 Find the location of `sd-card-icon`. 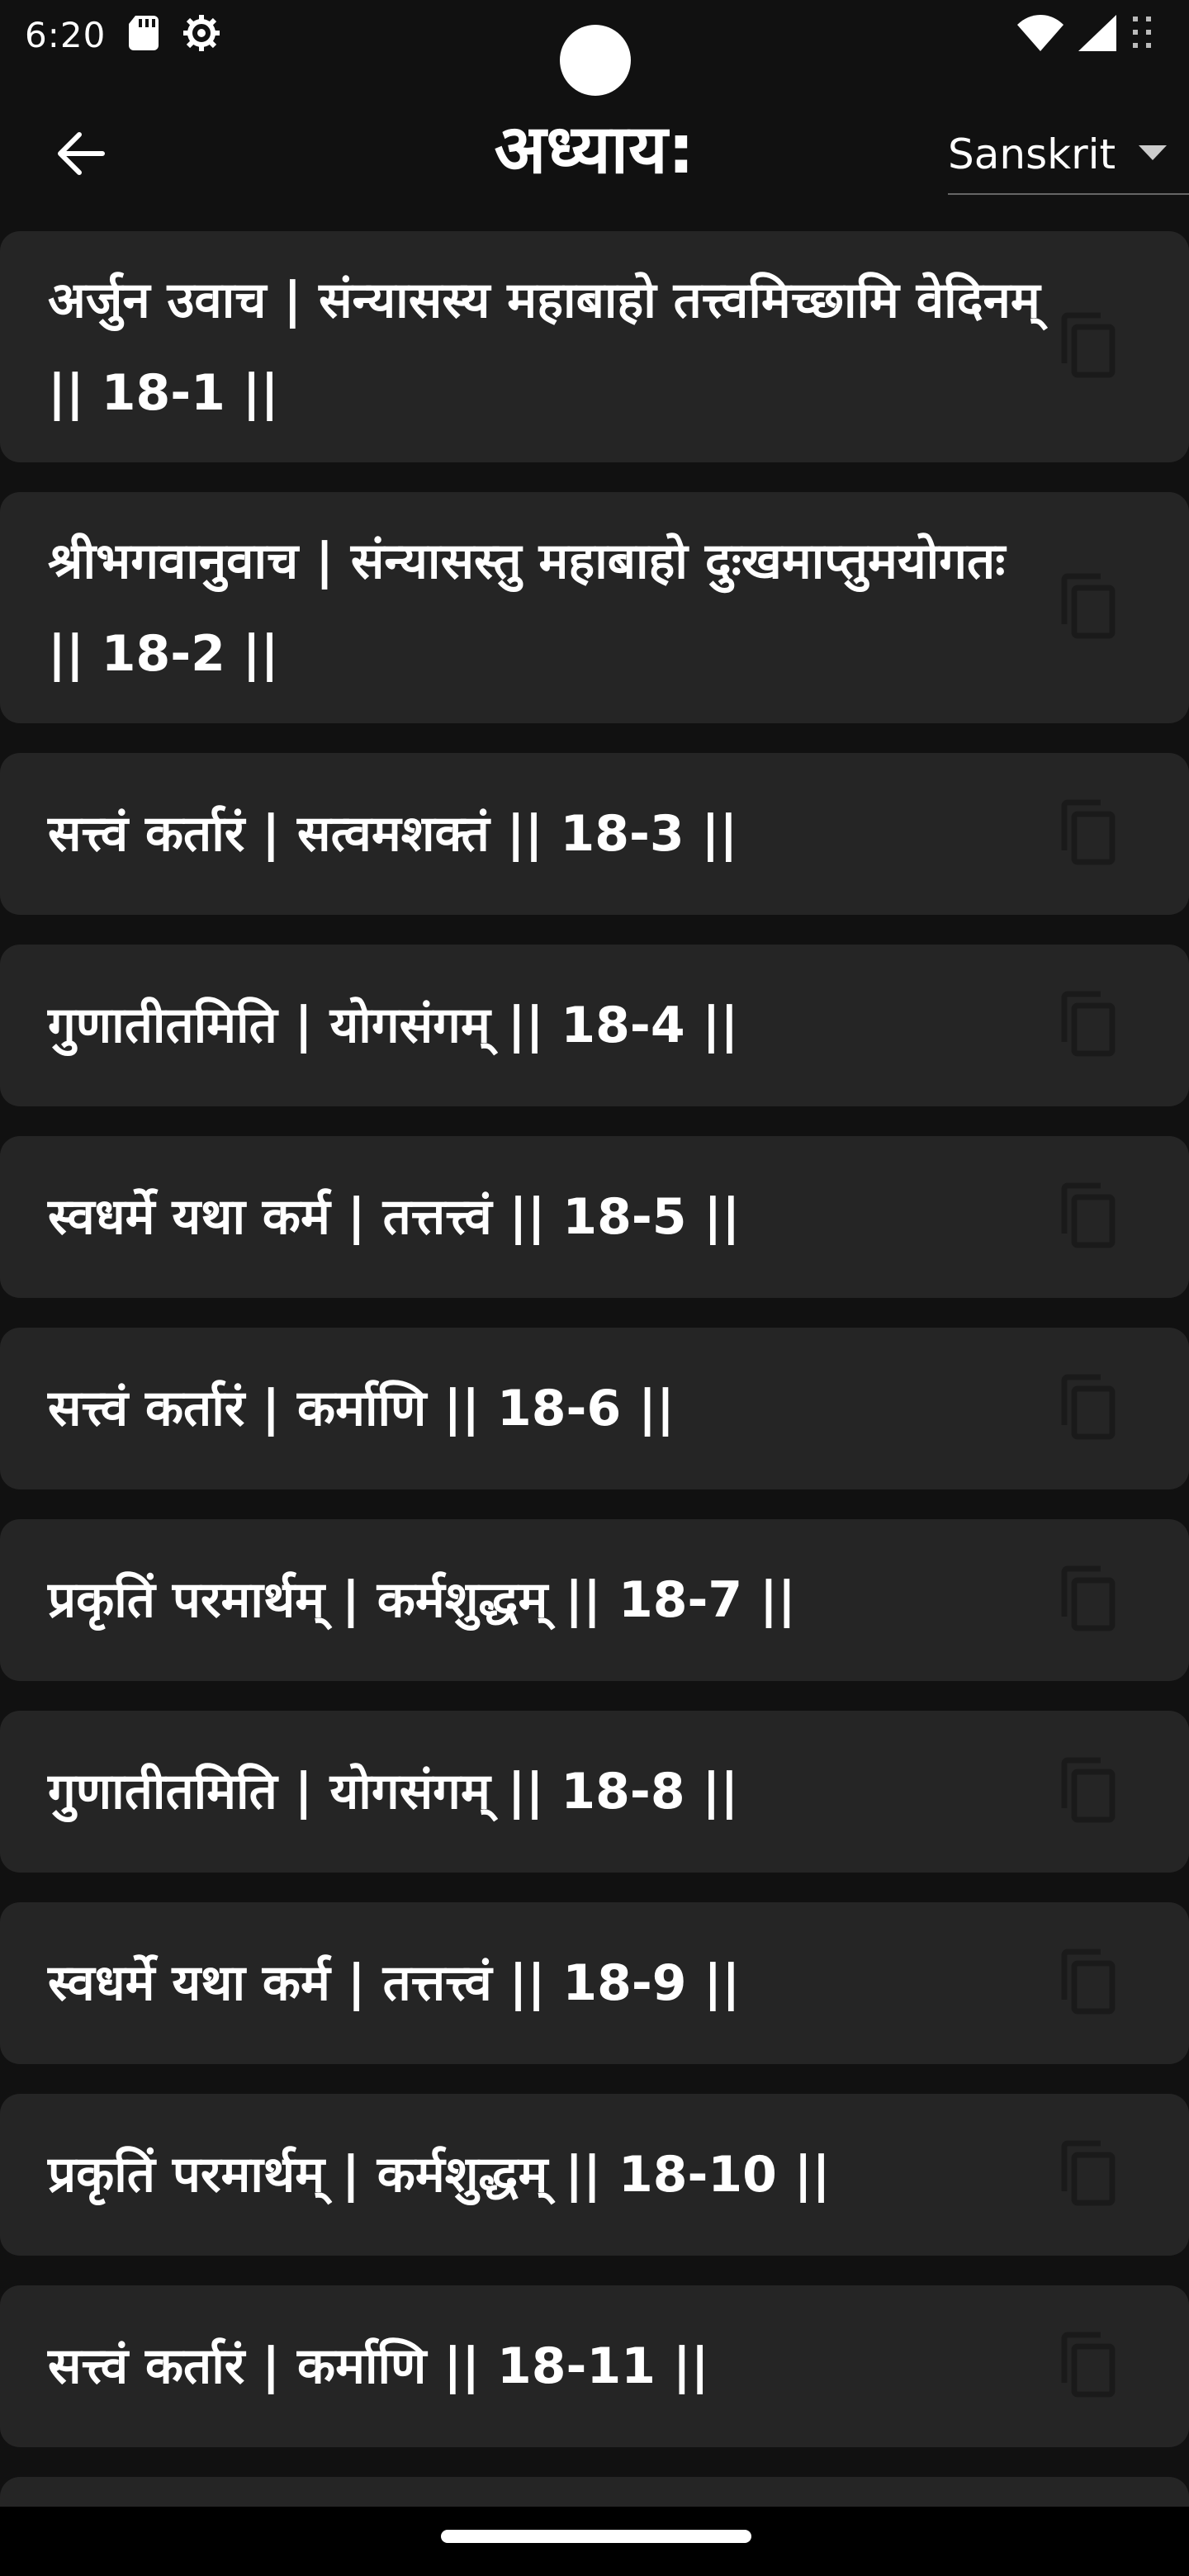

sd-card-icon is located at coordinates (144, 35).